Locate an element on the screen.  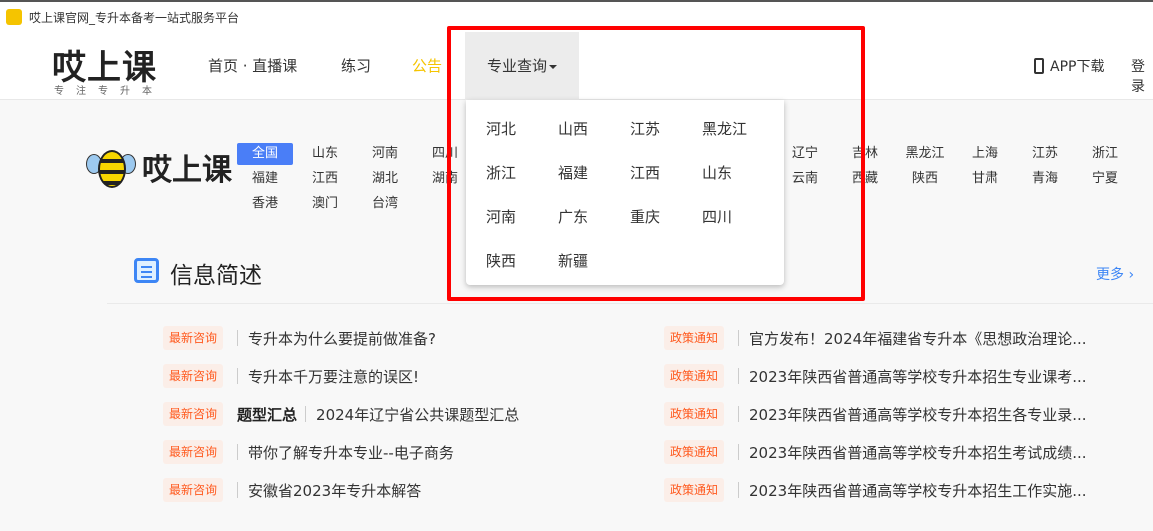
brand-mascot-logo: 哎上课 is located at coordinates (159, 167).